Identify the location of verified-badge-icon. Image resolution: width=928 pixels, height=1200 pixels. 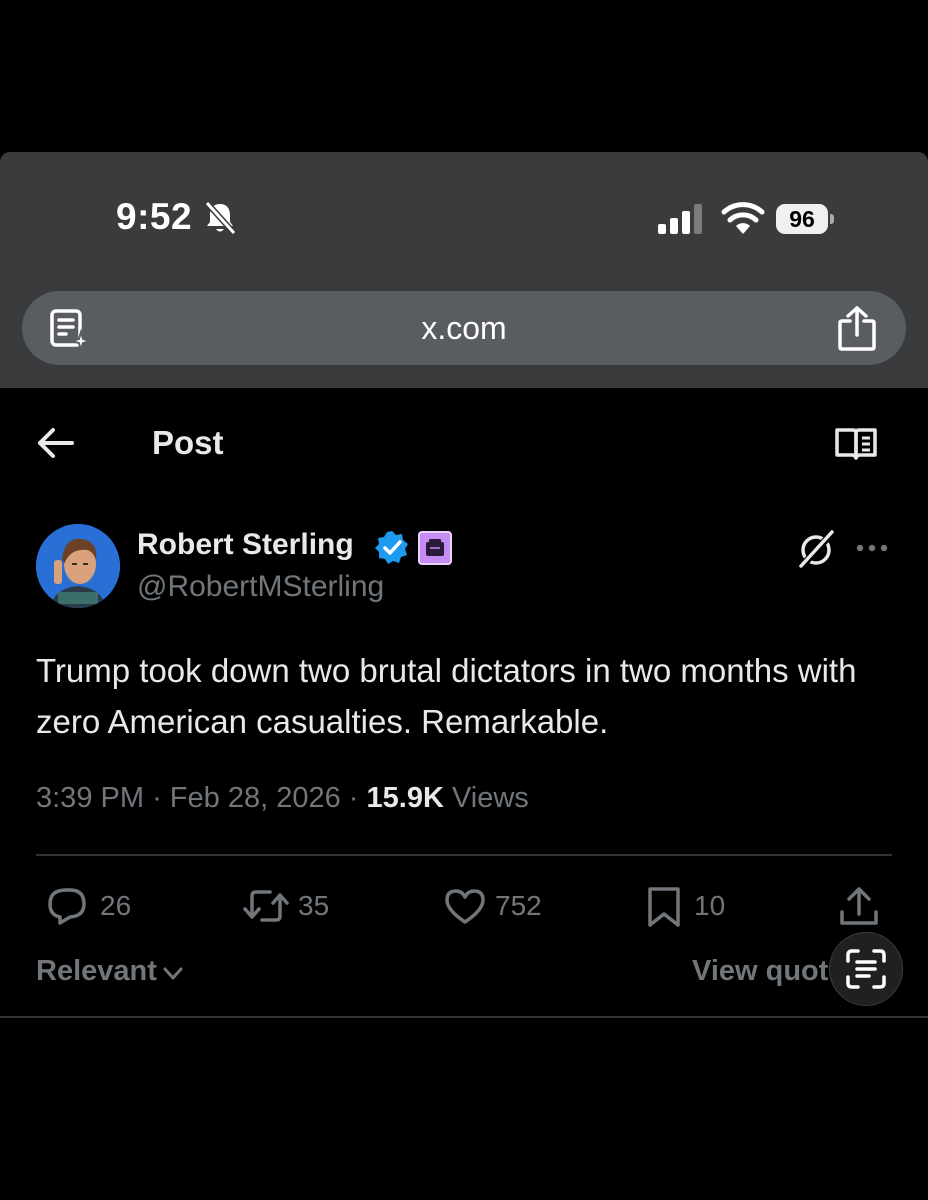
(392, 548).